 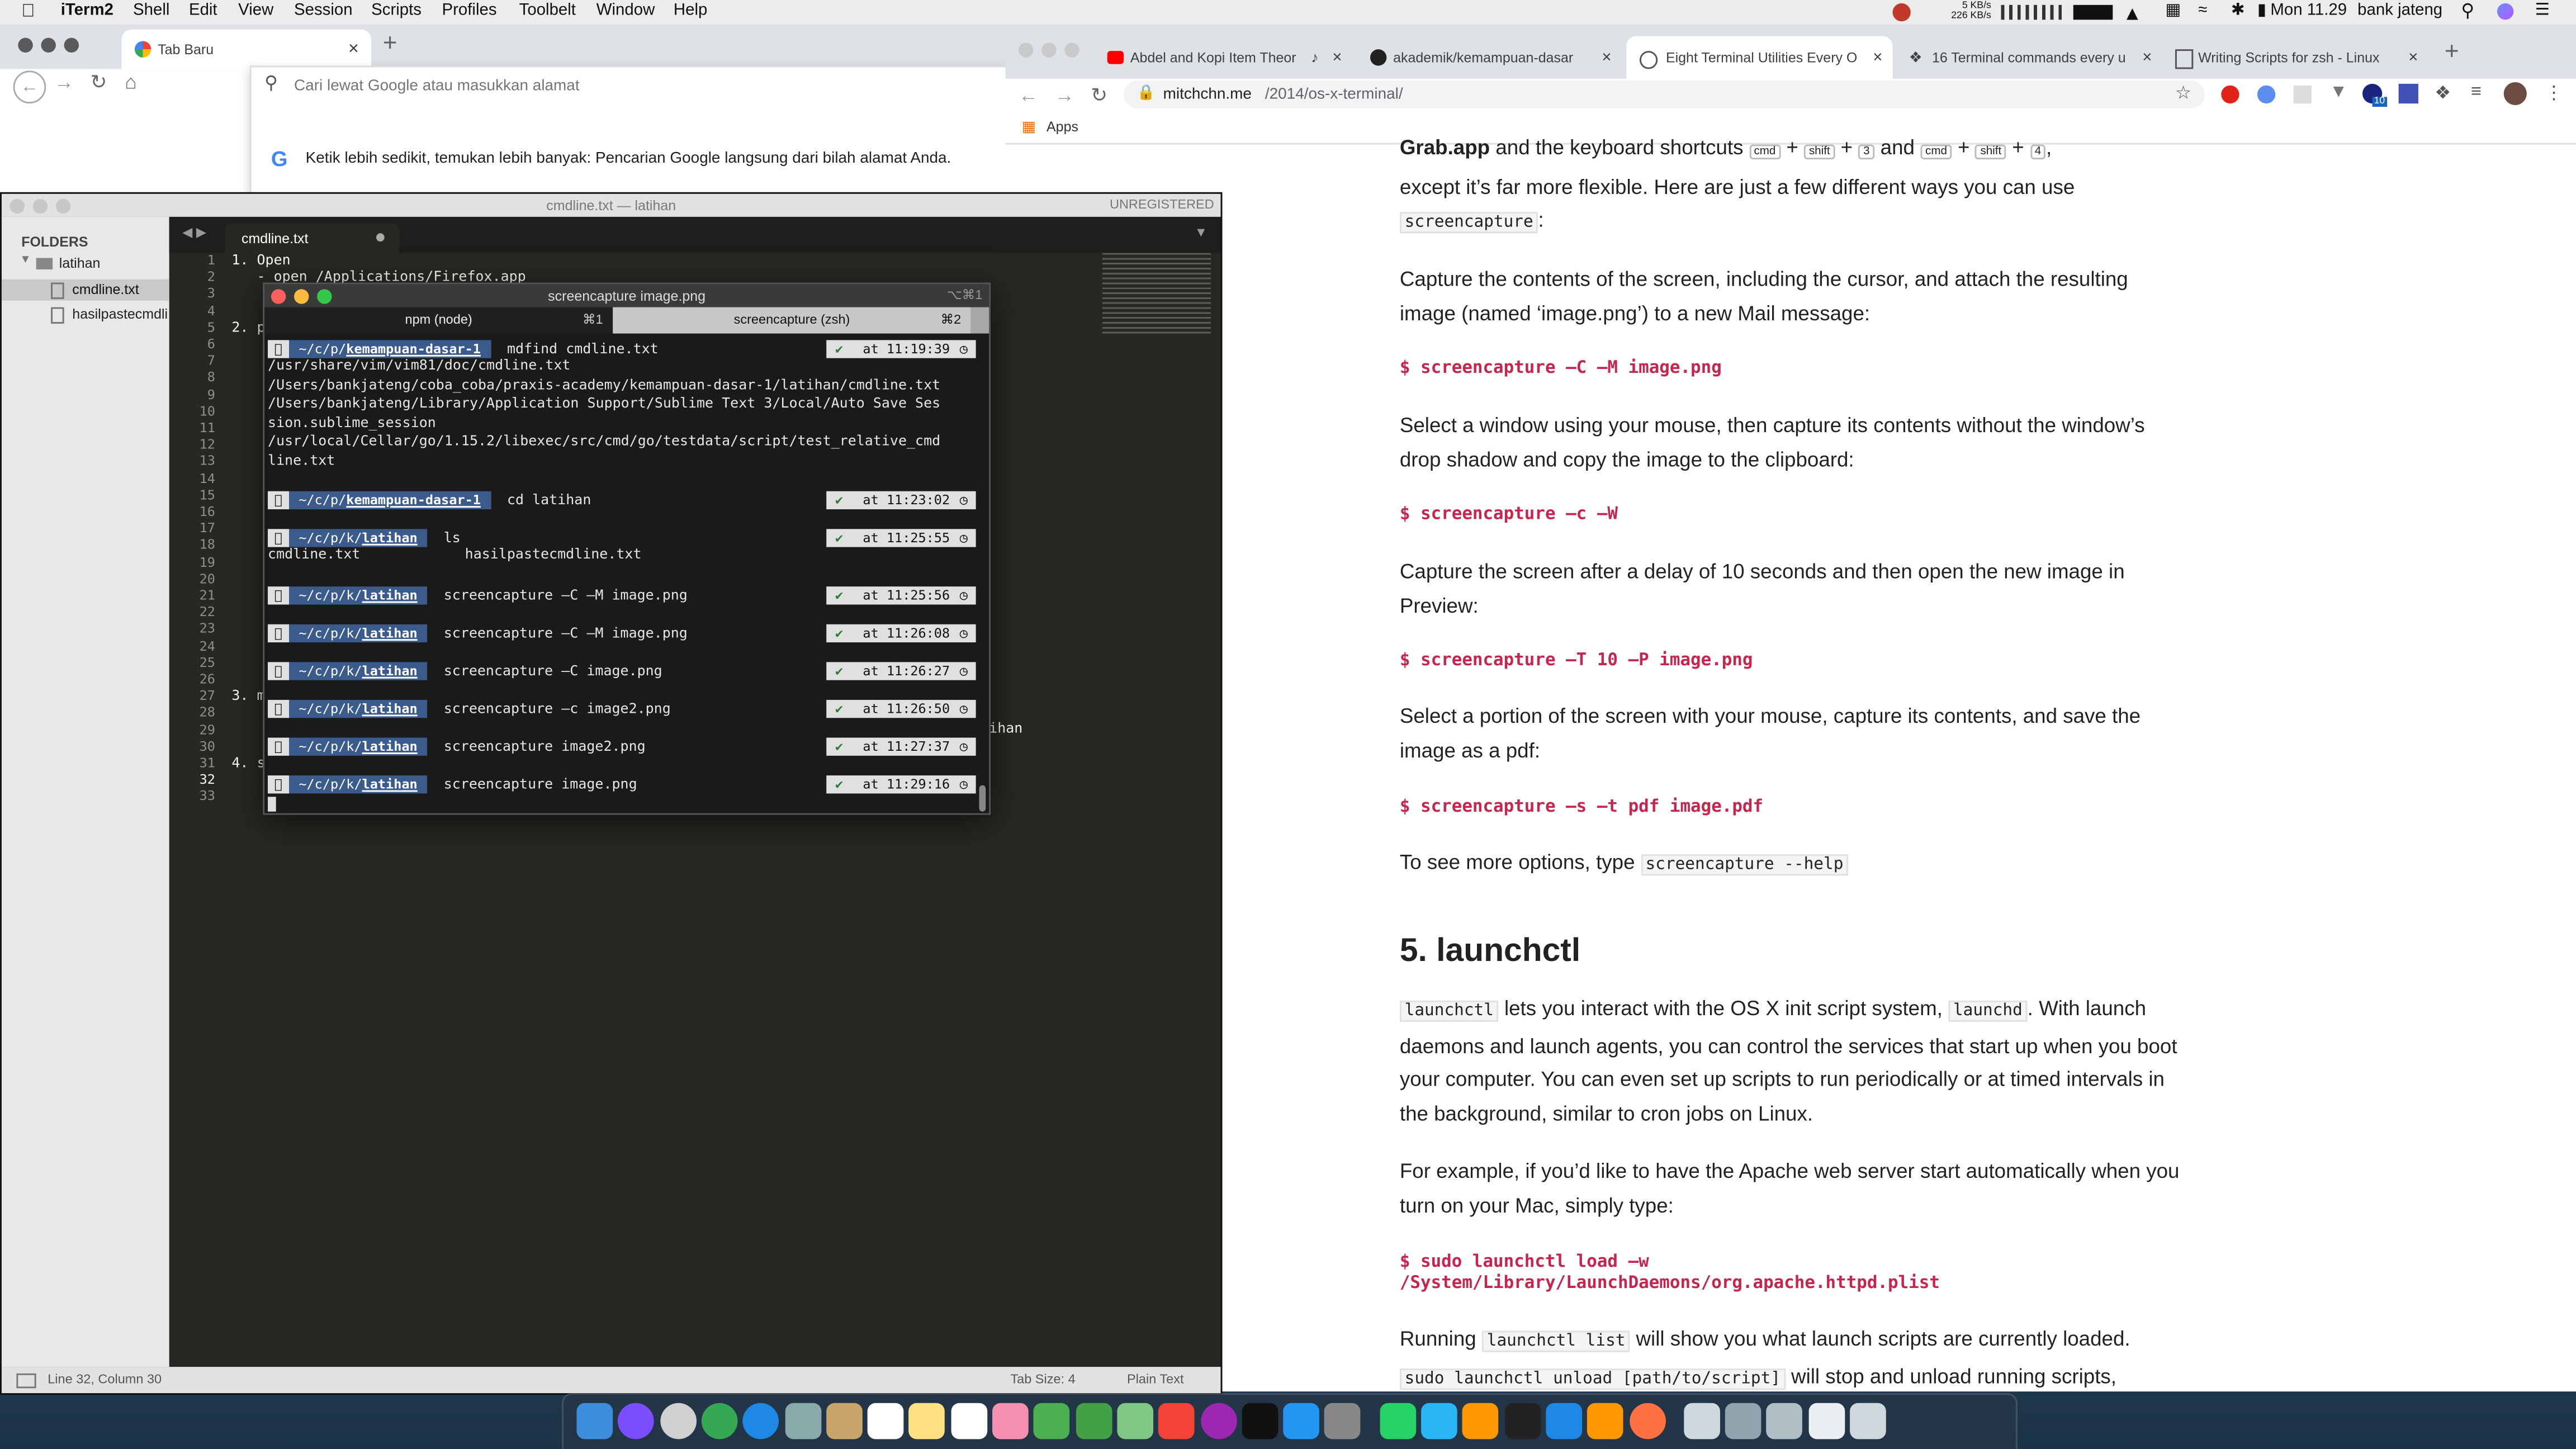 I want to click on tab-cmdline: cmdline.txt, so click(x=312, y=238).